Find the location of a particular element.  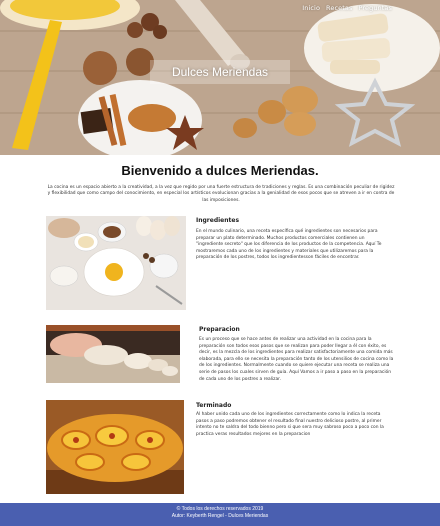

section-title-preparacion: Preparacion is located at coordinates (219, 329).